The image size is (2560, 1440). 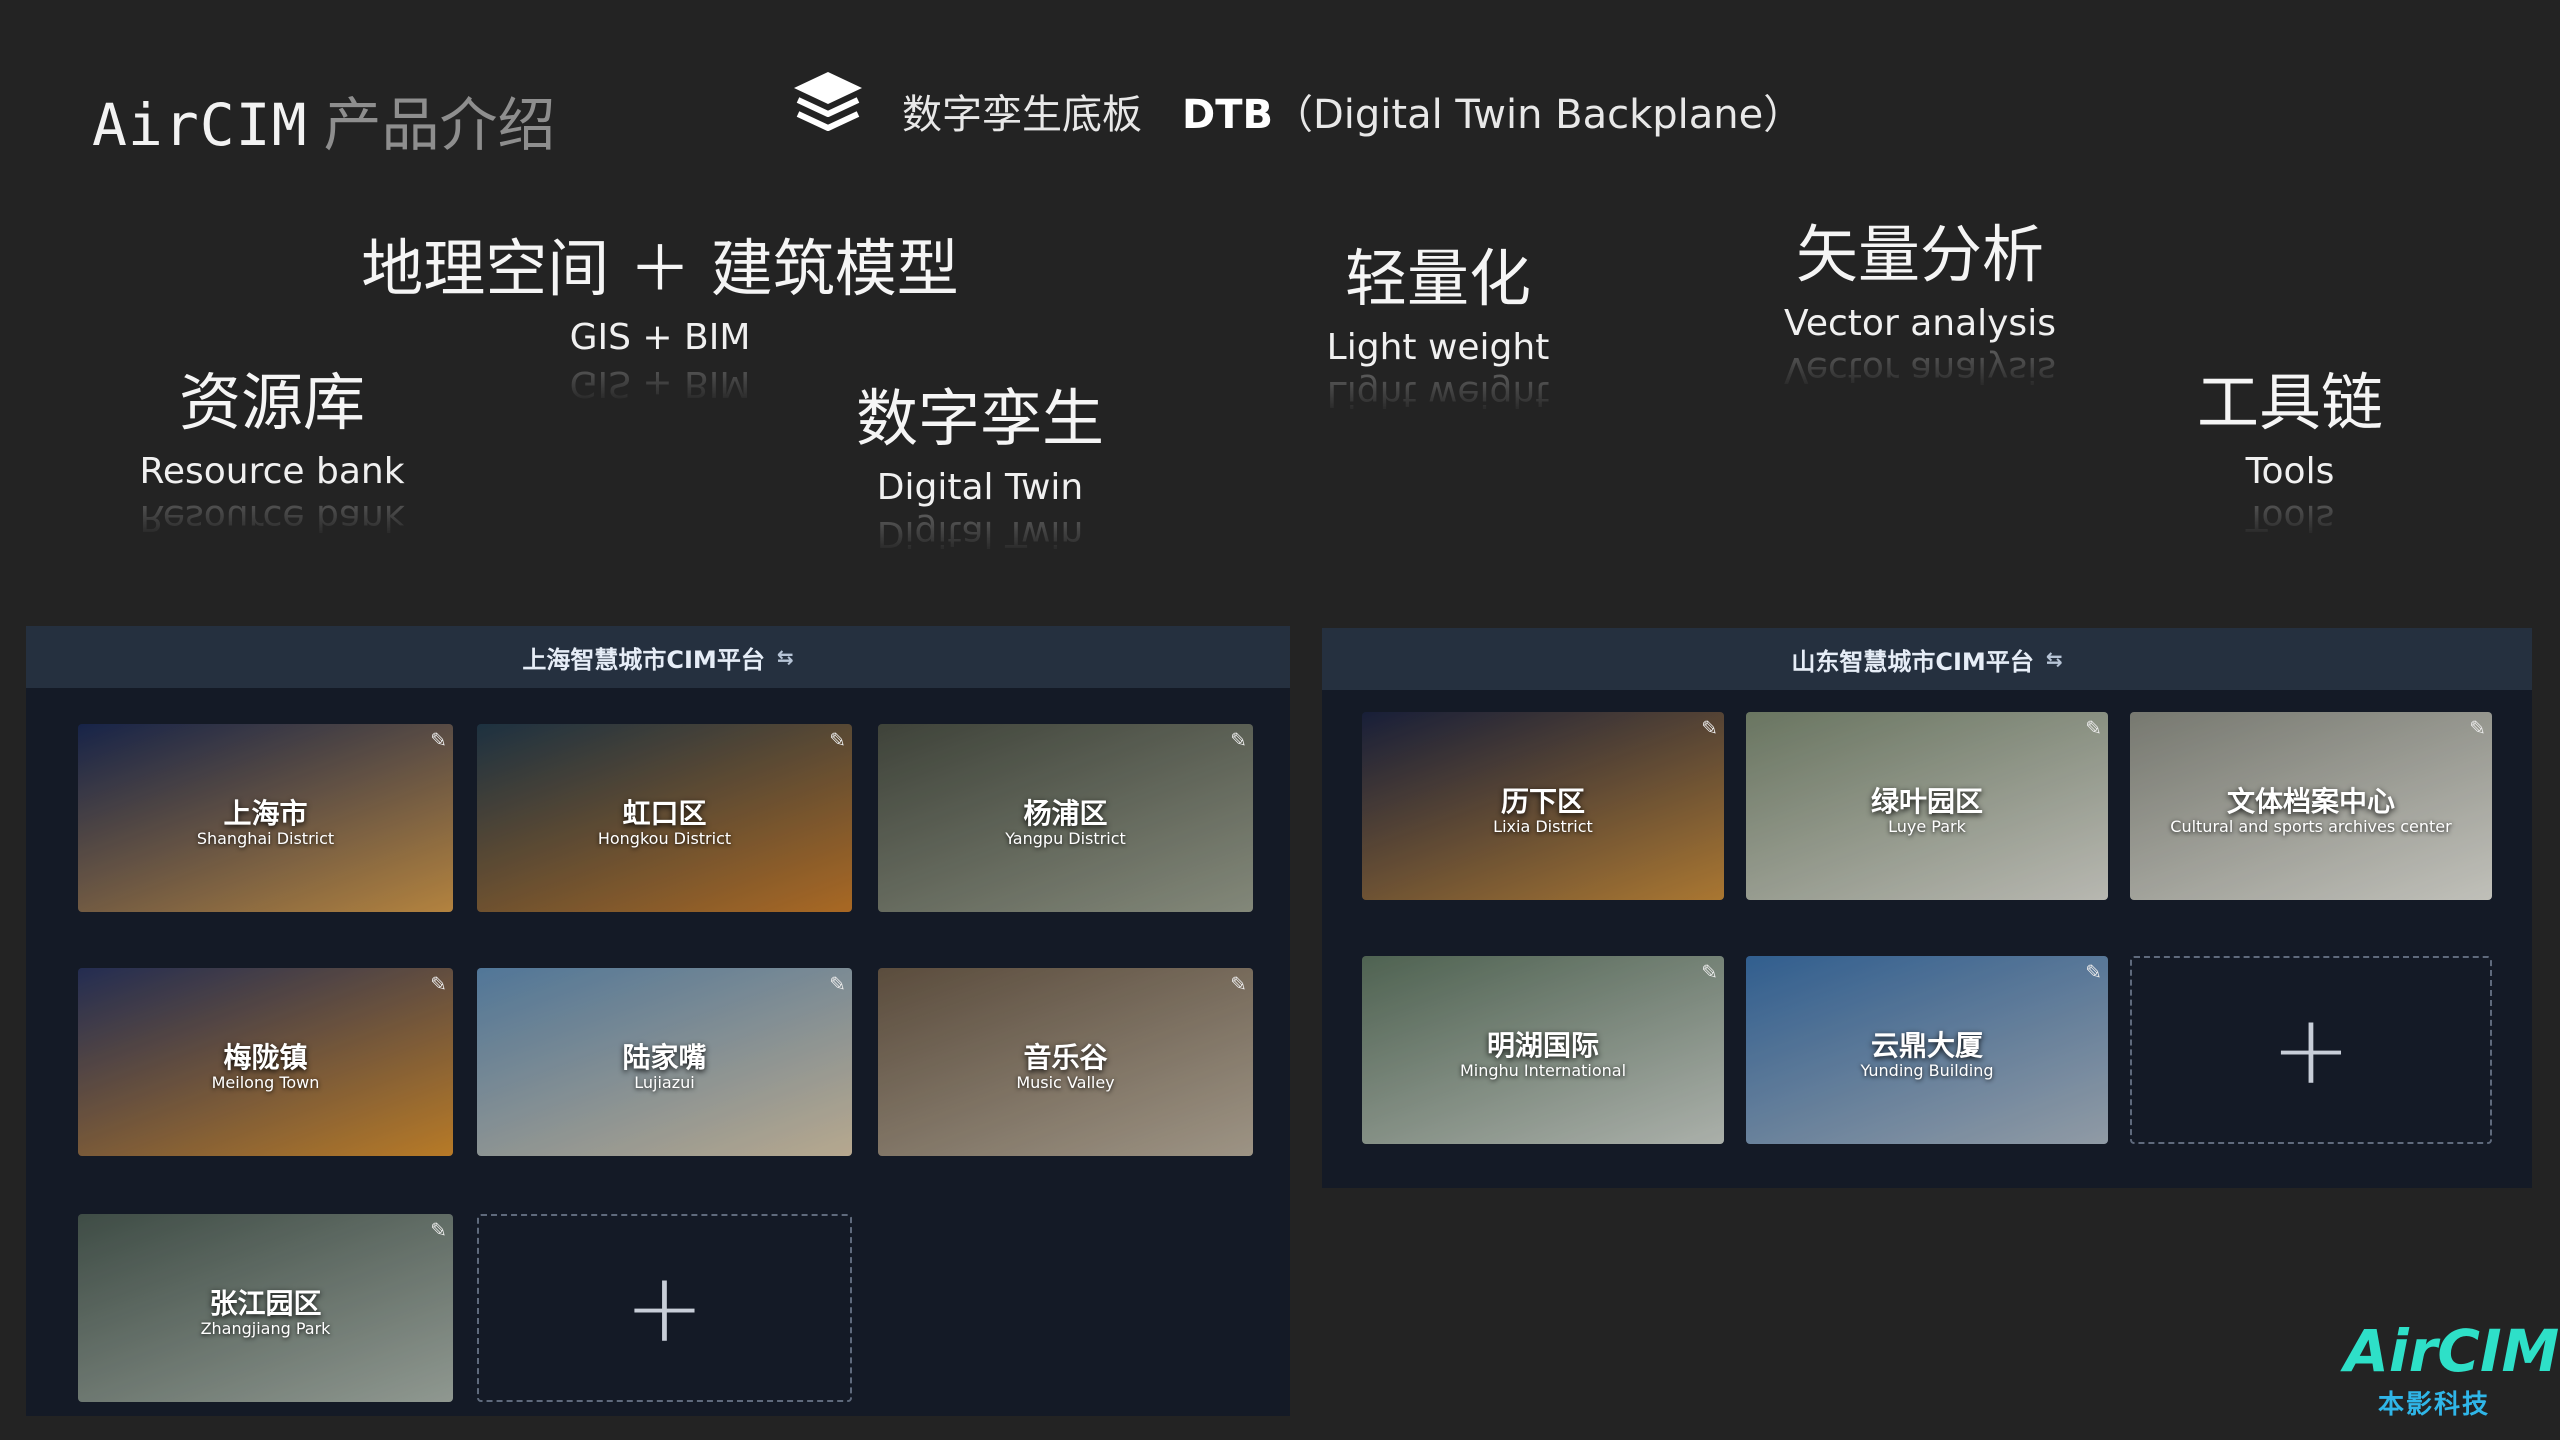 I want to click on card-title: 文体档案中心, so click(x=2310, y=801).